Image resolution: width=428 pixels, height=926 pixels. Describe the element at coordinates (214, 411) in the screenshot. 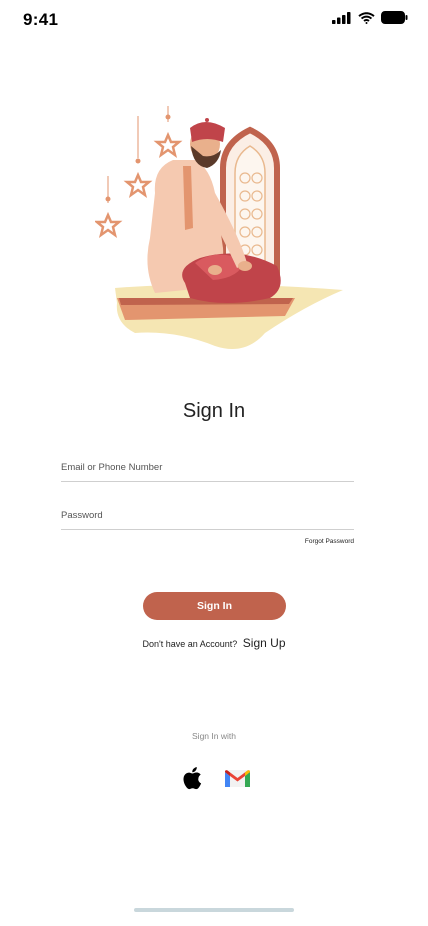

I see `page-title: Sign In` at that location.